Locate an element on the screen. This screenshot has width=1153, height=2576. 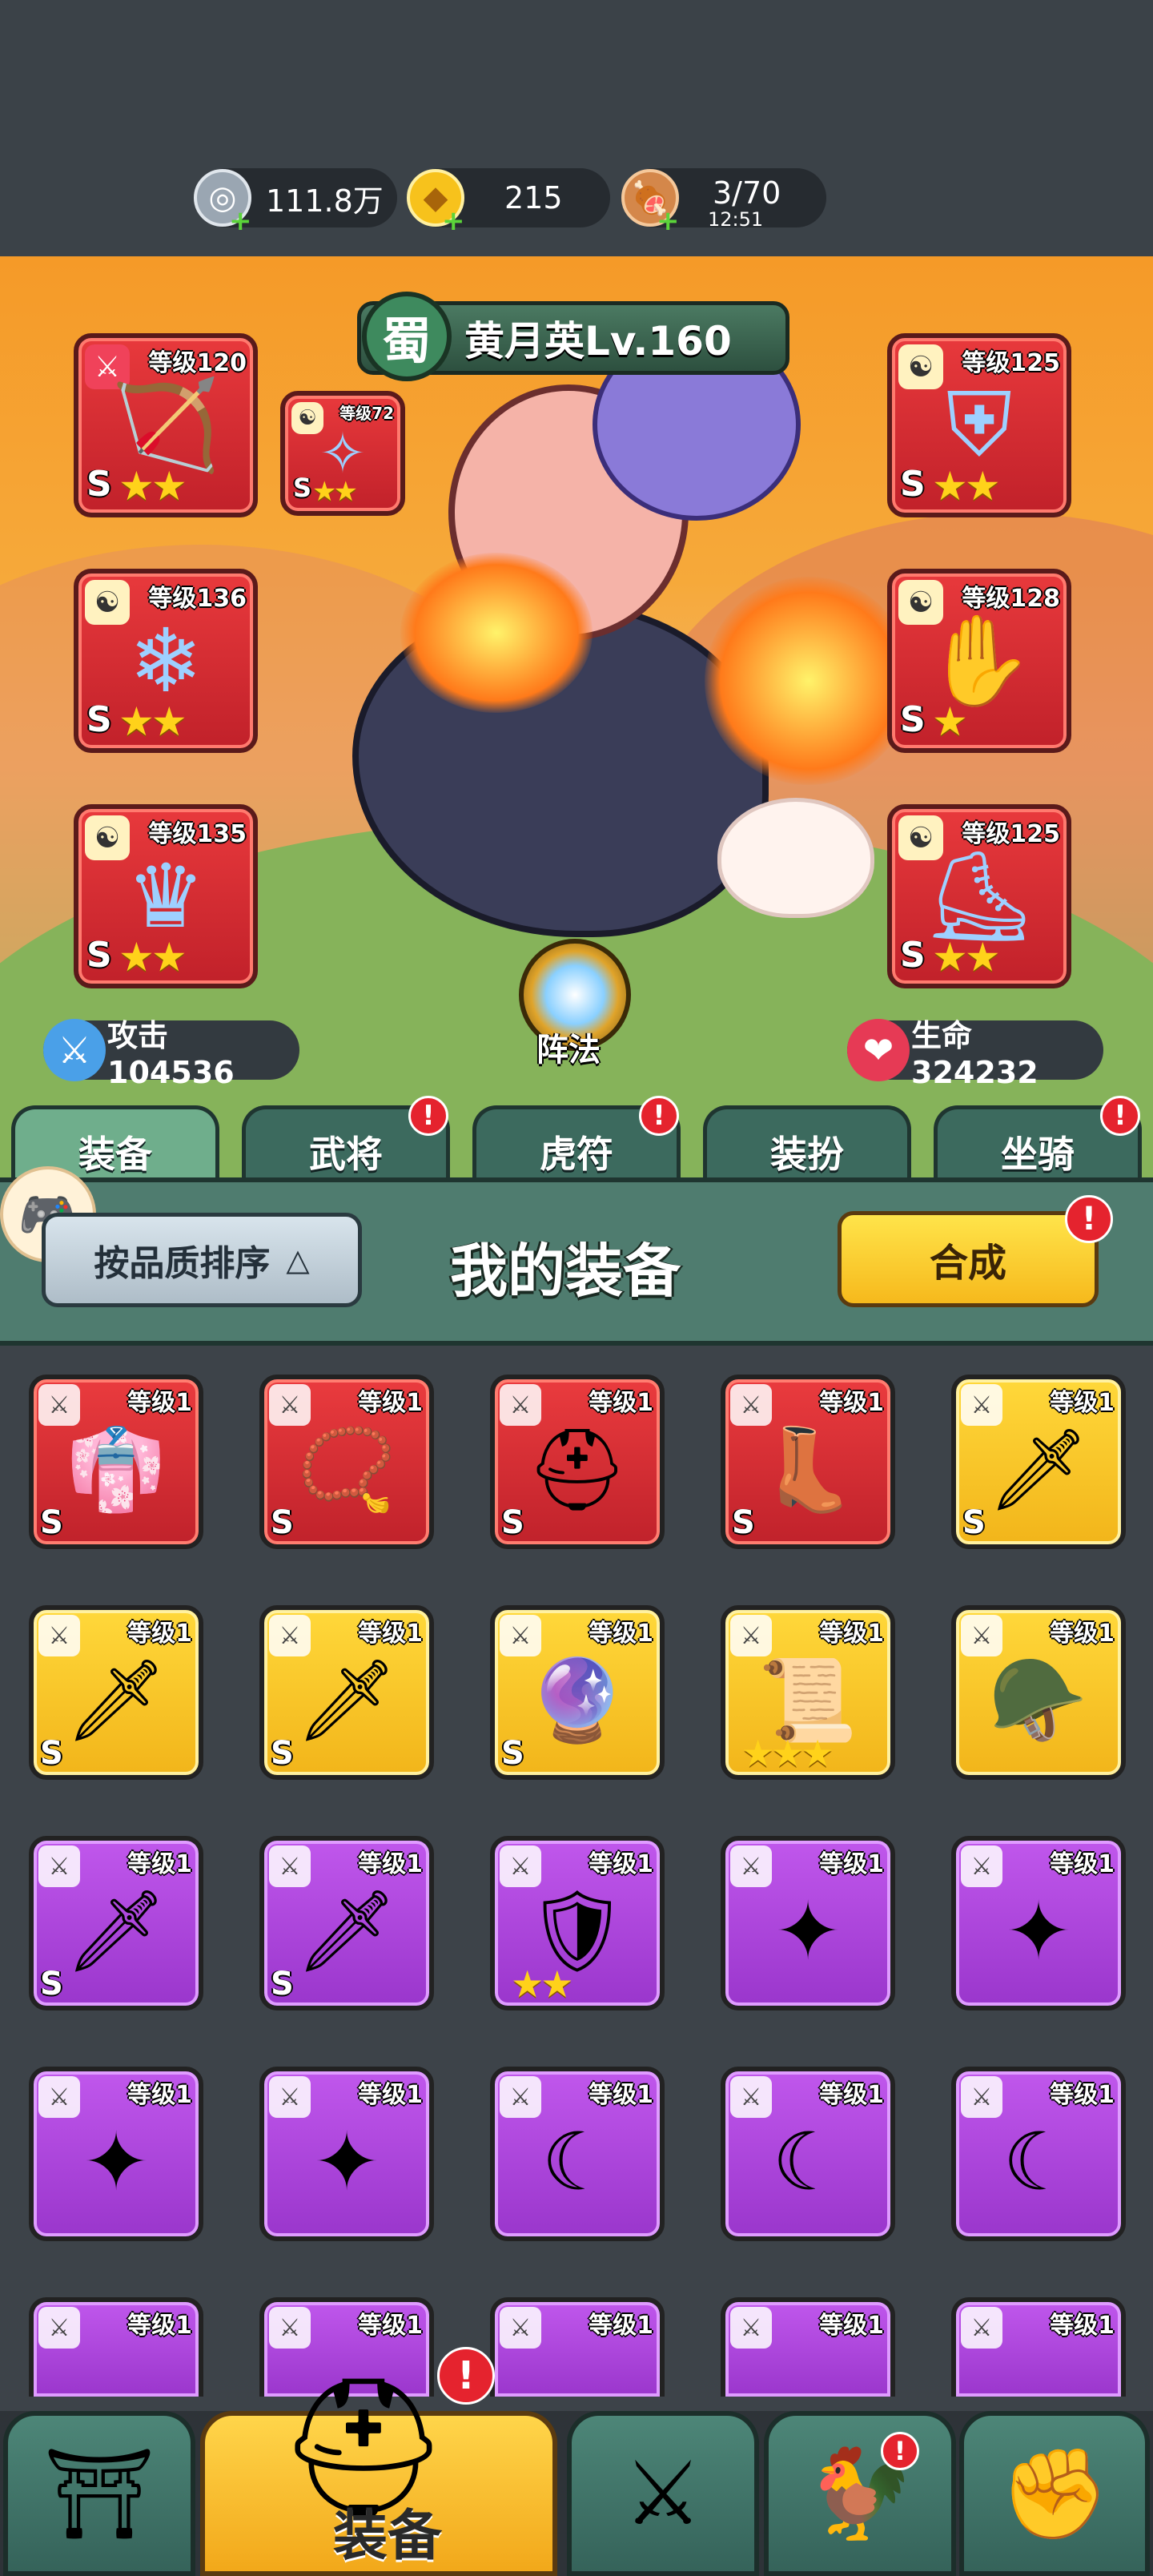
nav-battle: ⚔ is located at coordinates (663, 2493).